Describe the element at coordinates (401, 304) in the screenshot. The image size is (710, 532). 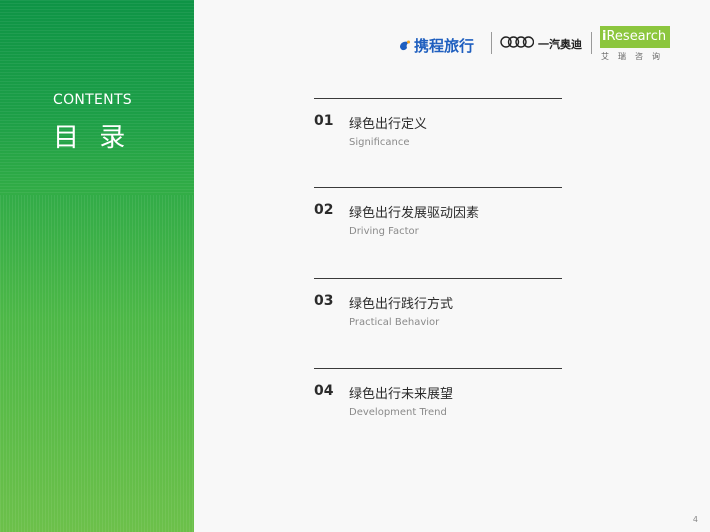
I see `toc-title-cn: 绿色出行践行方式` at that location.